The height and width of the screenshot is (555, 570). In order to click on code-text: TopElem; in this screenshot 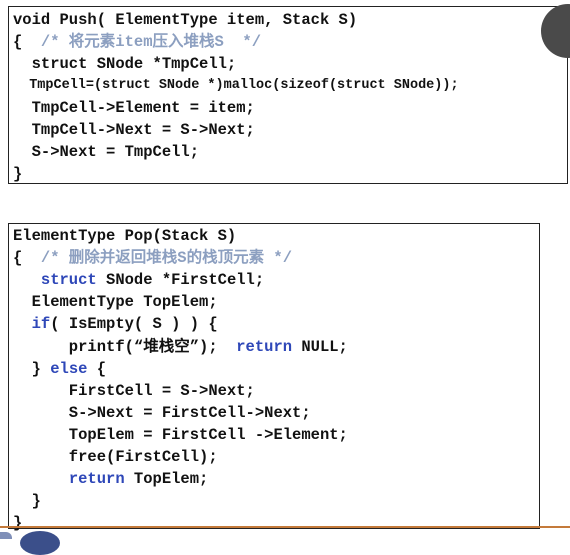, I will do `click(166, 479)`.